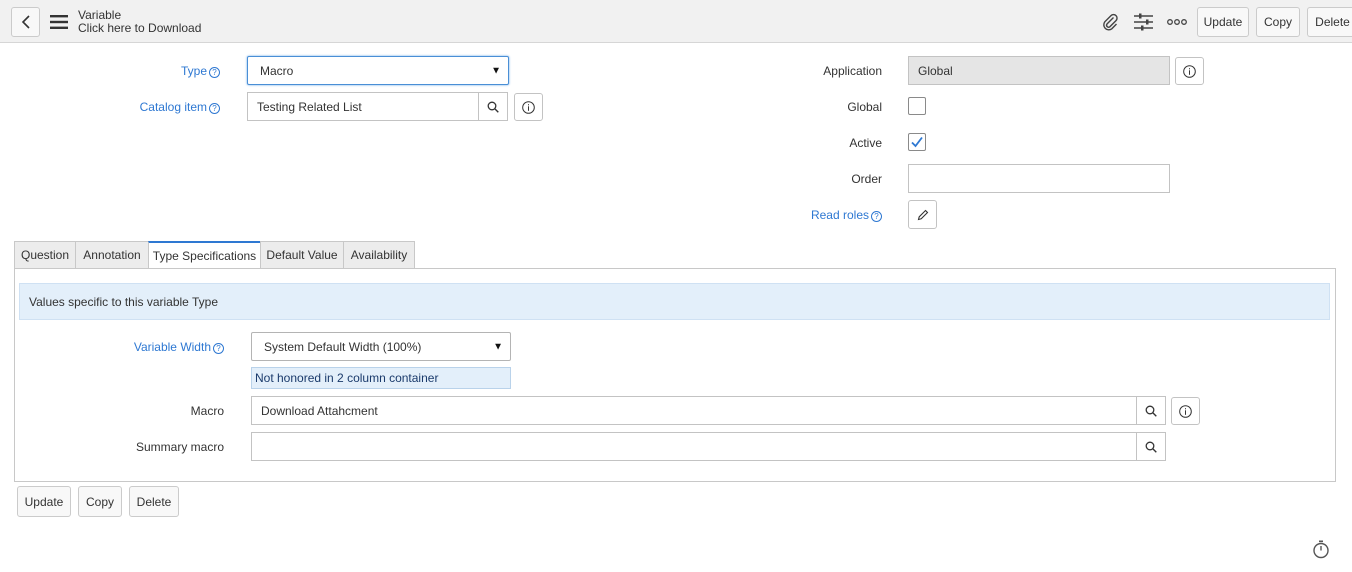  What do you see at coordinates (207, 411) in the screenshot?
I see `macro-label: Macro` at bounding box center [207, 411].